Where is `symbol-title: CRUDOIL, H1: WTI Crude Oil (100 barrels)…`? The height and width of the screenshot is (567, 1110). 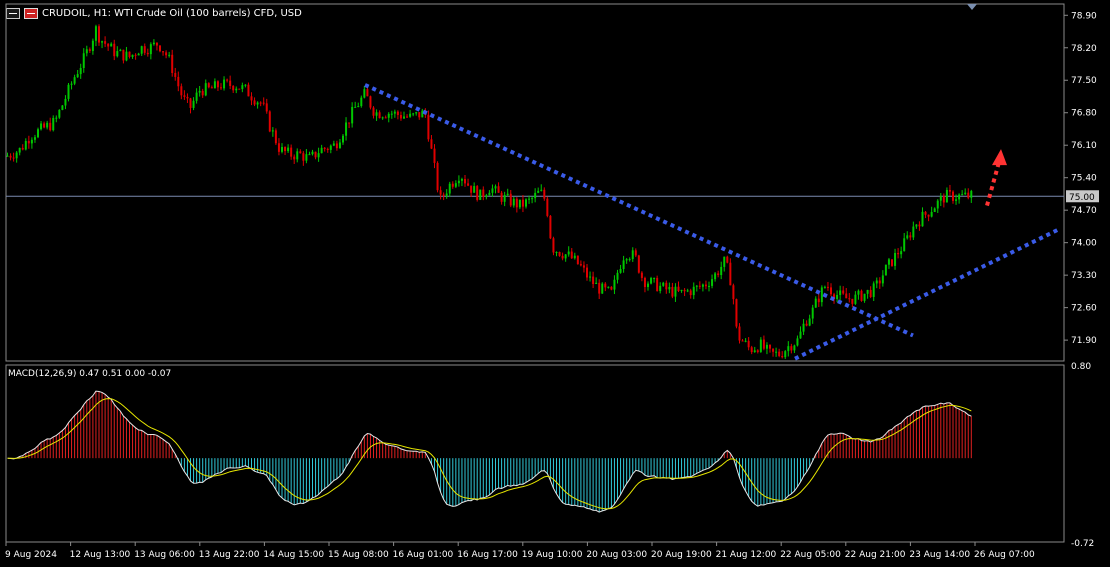 symbol-title: CRUDOIL, H1: WTI Crude Oil (100 barrels)… is located at coordinates (172, 13).